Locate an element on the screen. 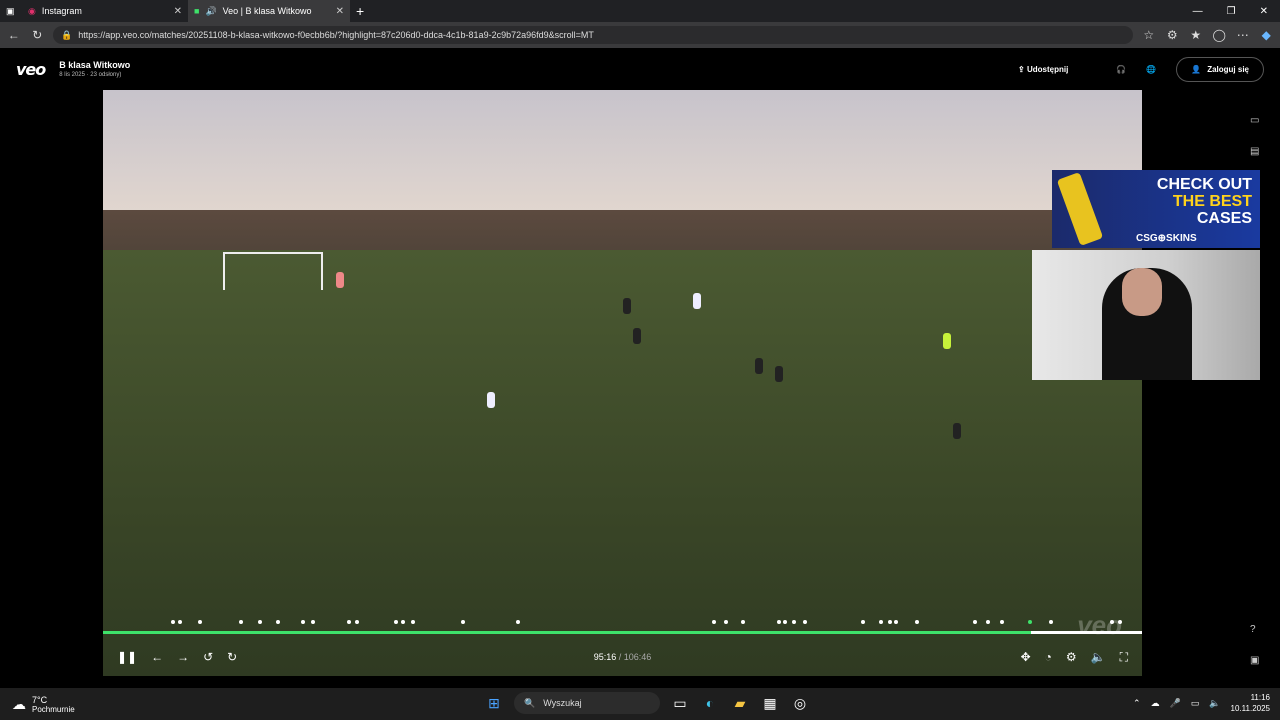 The height and width of the screenshot is (720, 1280). network-icon: ▭ is located at coordinates (1195, 703).